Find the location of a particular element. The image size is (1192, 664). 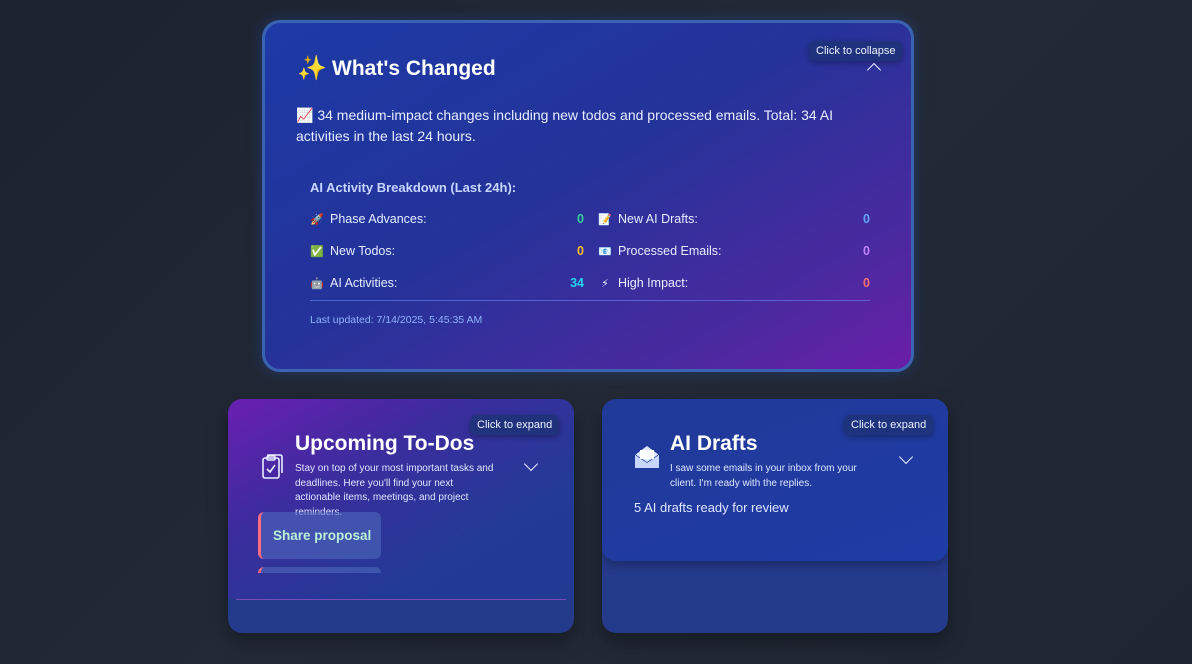

stat-value: 34 is located at coordinates (577, 283).